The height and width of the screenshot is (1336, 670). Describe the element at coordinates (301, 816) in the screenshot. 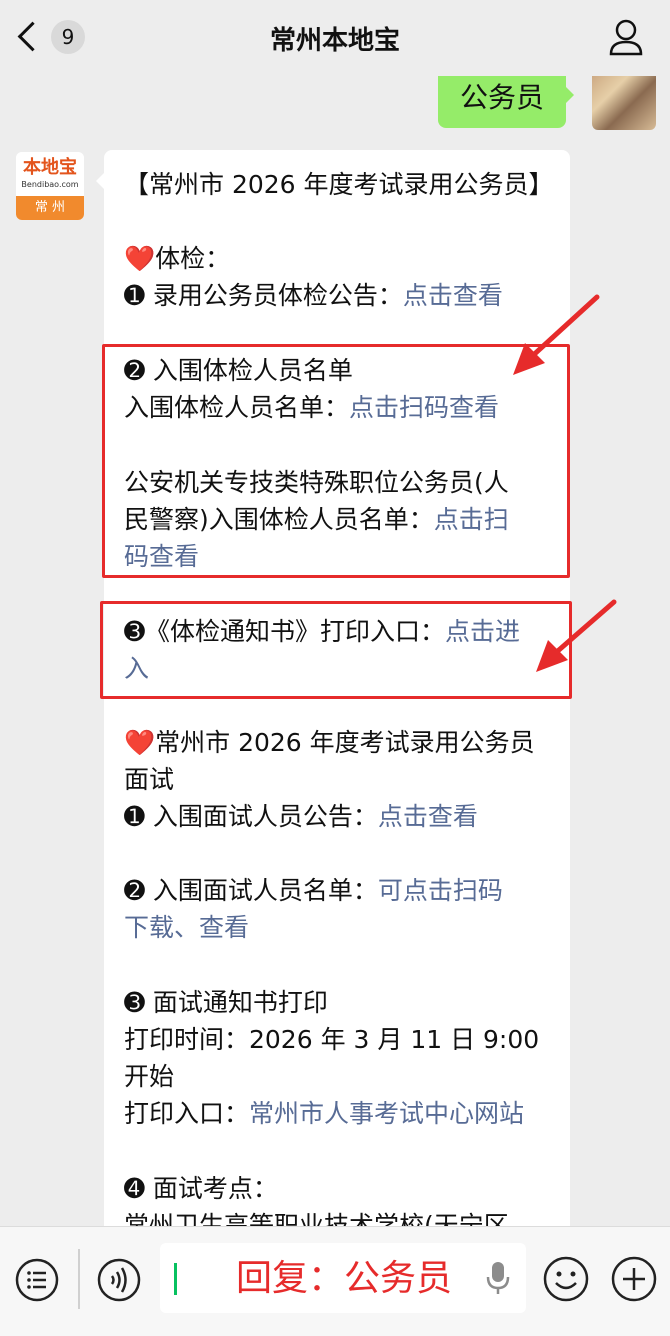

I see `message-line: ➊ 入围面试人员公告：点击查看` at that location.